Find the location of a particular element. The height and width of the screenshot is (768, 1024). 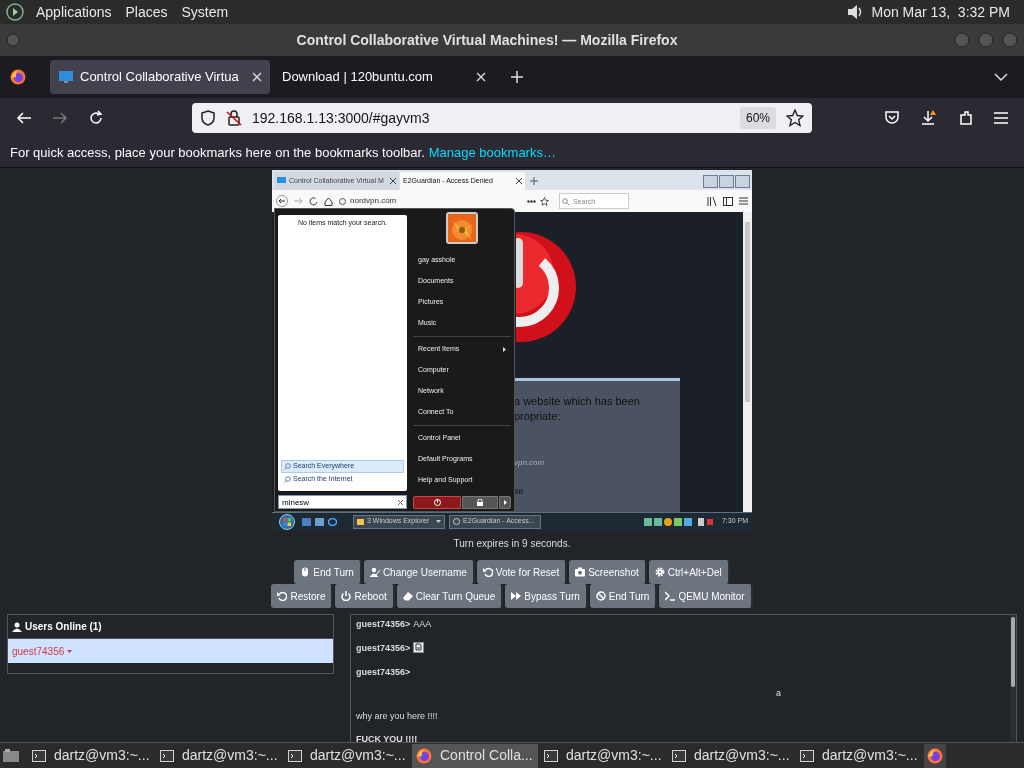

download-icon is located at coordinates (929, 118).